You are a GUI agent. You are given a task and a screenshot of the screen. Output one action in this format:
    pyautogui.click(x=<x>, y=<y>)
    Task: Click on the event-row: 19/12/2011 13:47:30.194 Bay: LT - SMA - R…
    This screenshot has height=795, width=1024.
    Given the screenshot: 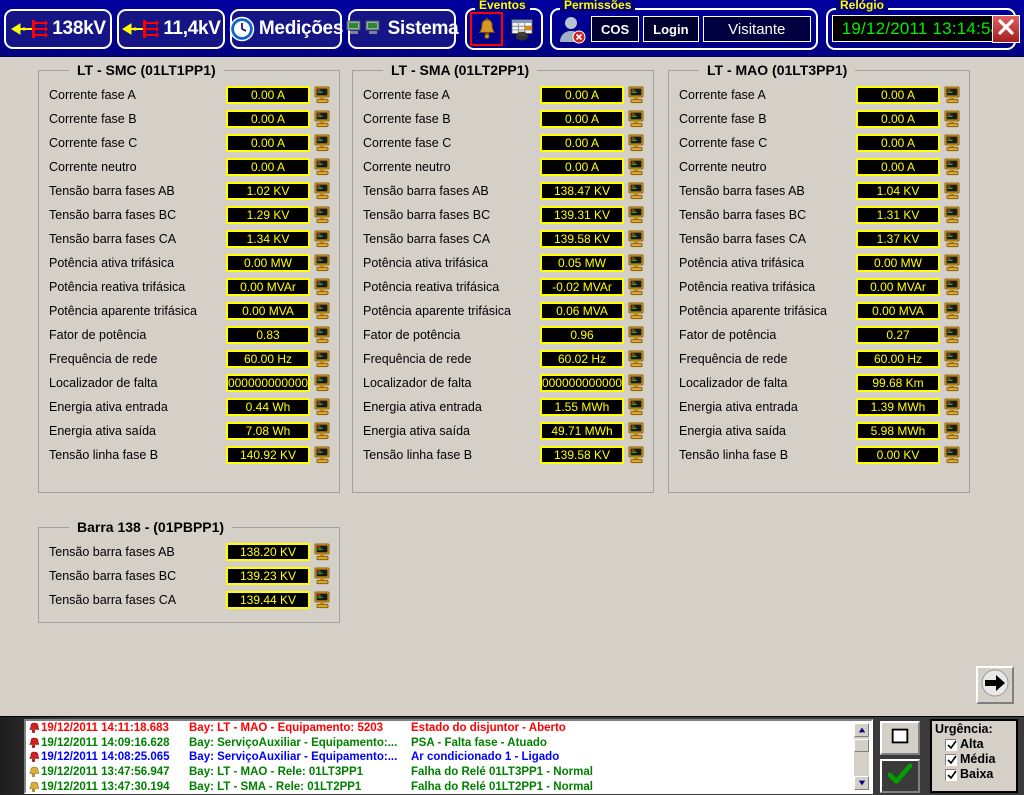 What is the action you would take?
    pyautogui.click(x=448, y=785)
    